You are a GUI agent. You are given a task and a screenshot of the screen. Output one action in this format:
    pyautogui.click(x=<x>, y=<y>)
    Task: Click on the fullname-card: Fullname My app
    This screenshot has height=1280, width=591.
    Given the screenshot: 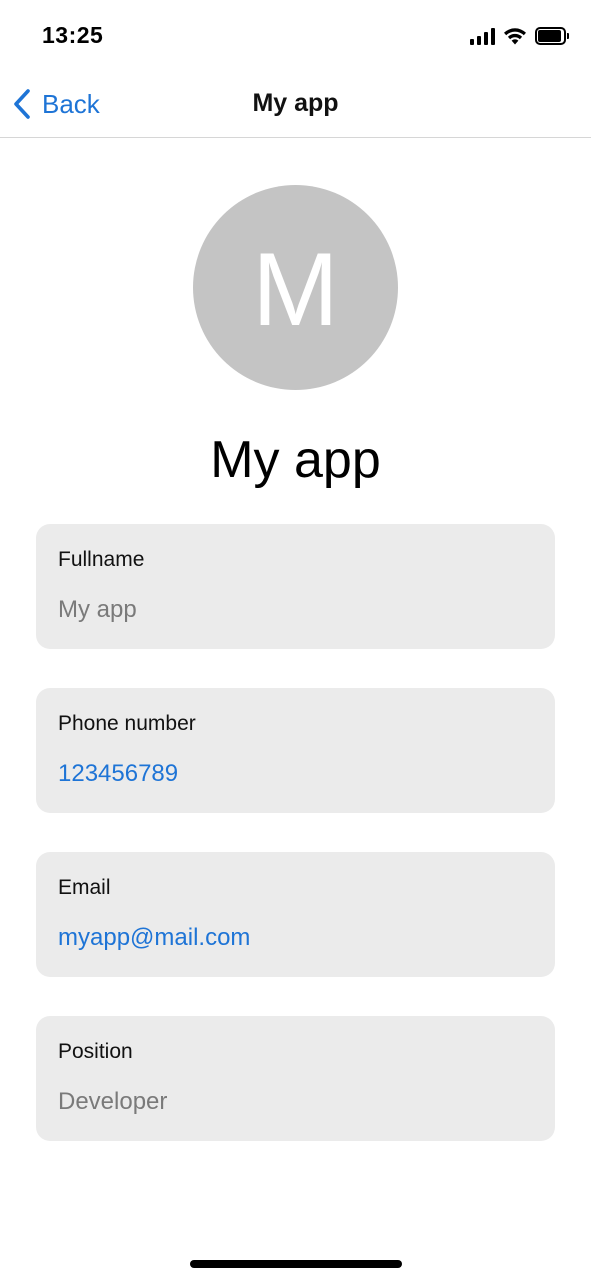 What is the action you would take?
    pyautogui.click(x=295, y=586)
    